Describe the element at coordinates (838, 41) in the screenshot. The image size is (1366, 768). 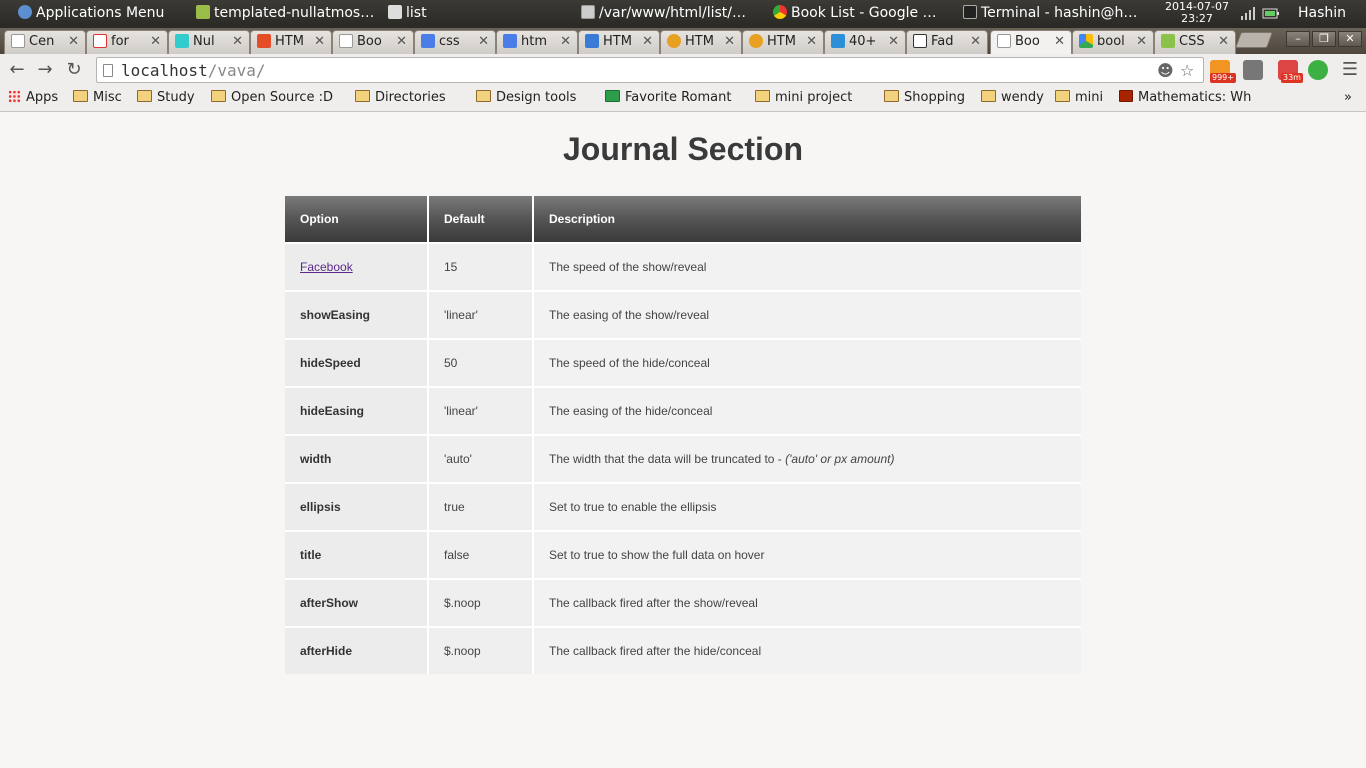
I see `f-icon` at that location.